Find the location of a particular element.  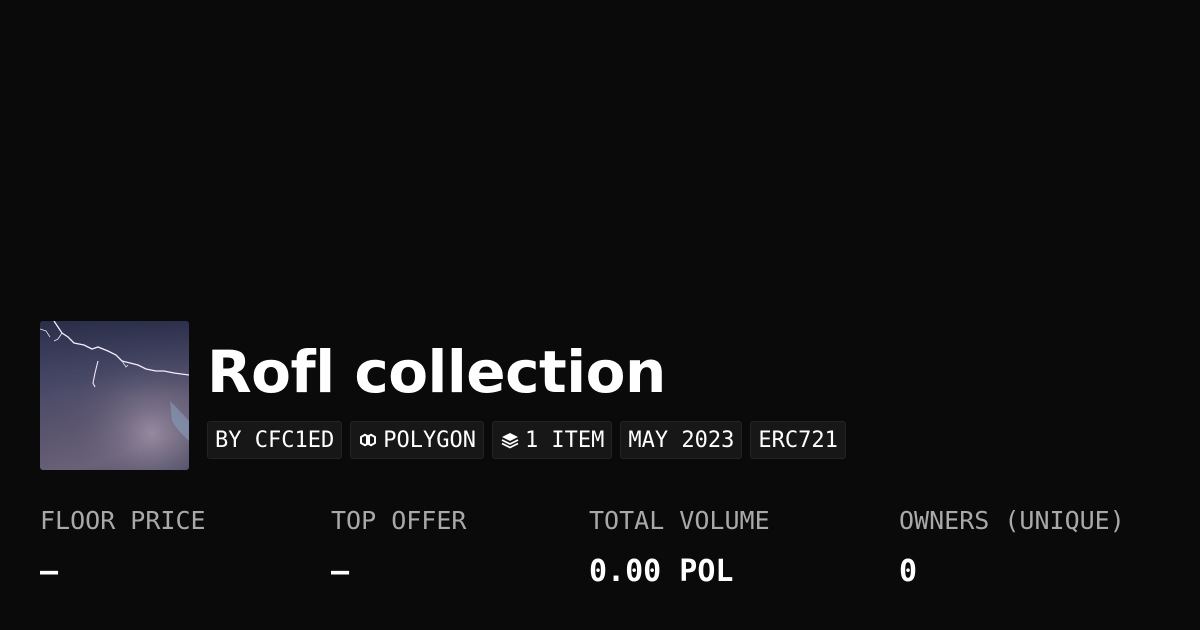

date-chip: MAY 2023 is located at coordinates (681, 440).